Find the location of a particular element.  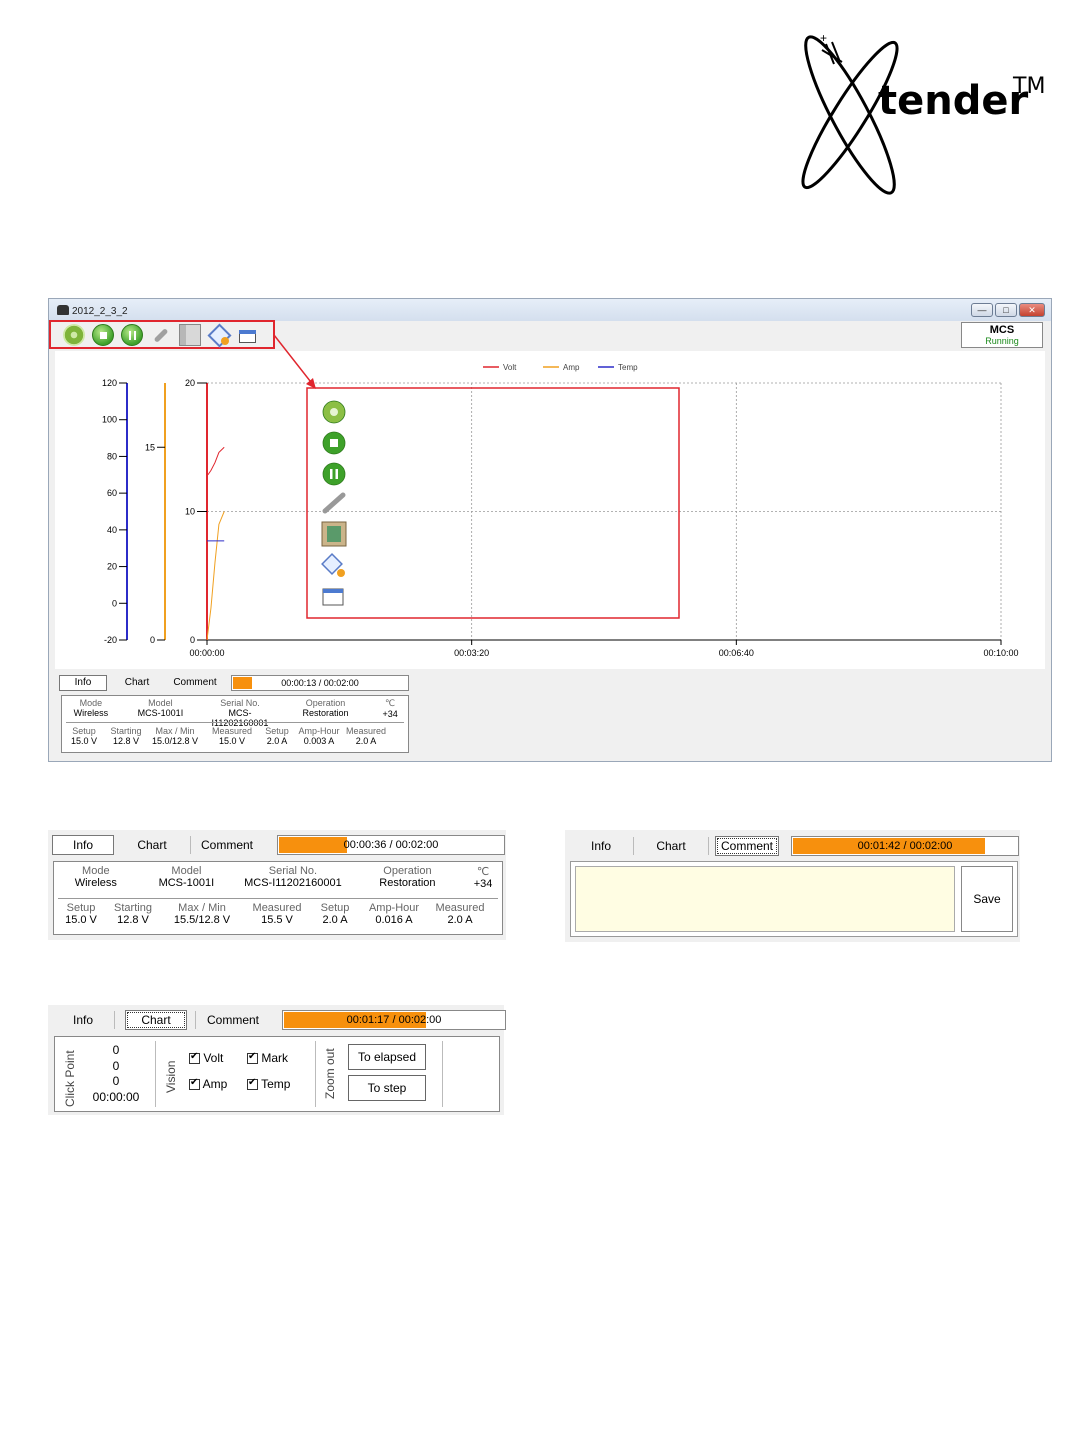

check-temp: Temp is located at coordinates (268, 1084).